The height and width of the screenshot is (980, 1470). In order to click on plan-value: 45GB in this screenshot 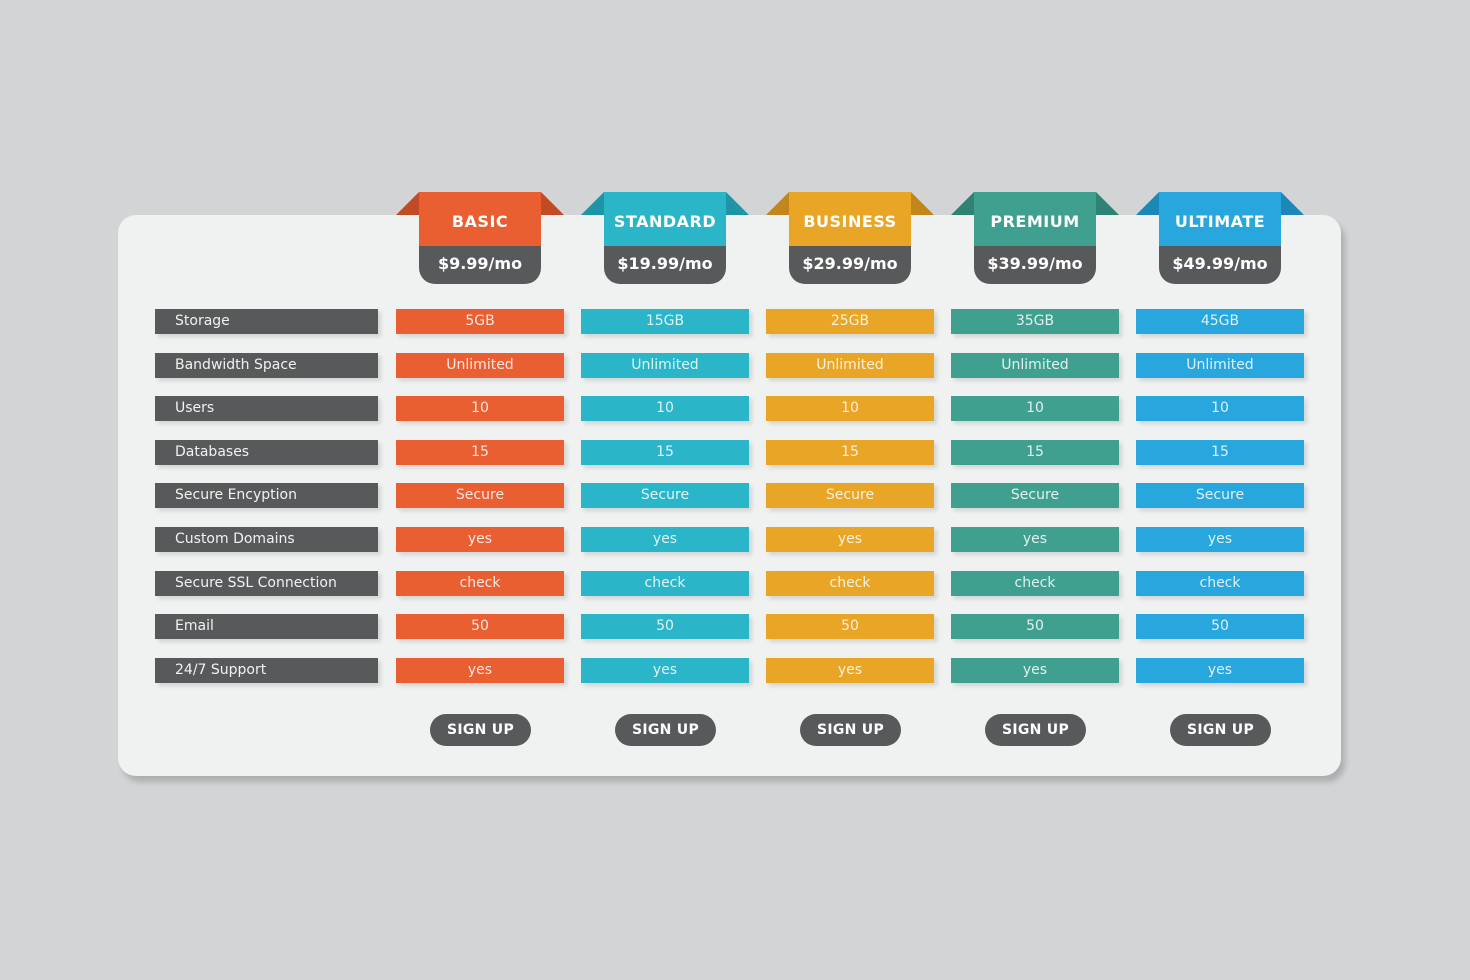, I will do `click(1220, 321)`.